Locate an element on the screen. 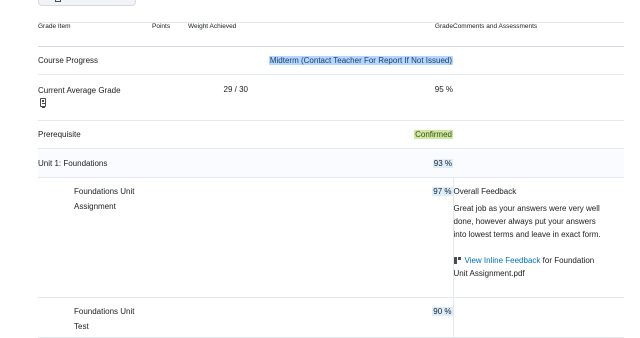 Image resolution: width=640 pixels, height=338 pixels. grade-cell: 93 % is located at coordinates (360, 163).